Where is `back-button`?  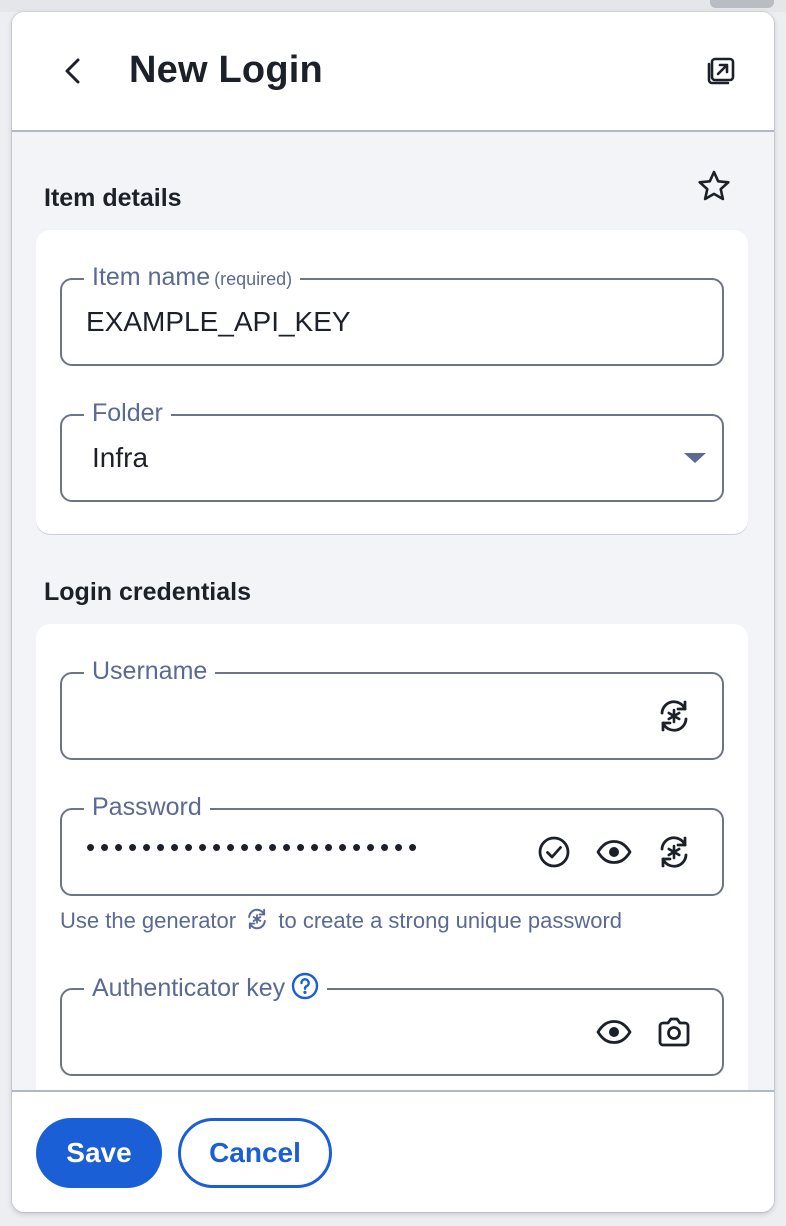 back-button is located at coordinates (73, 71).